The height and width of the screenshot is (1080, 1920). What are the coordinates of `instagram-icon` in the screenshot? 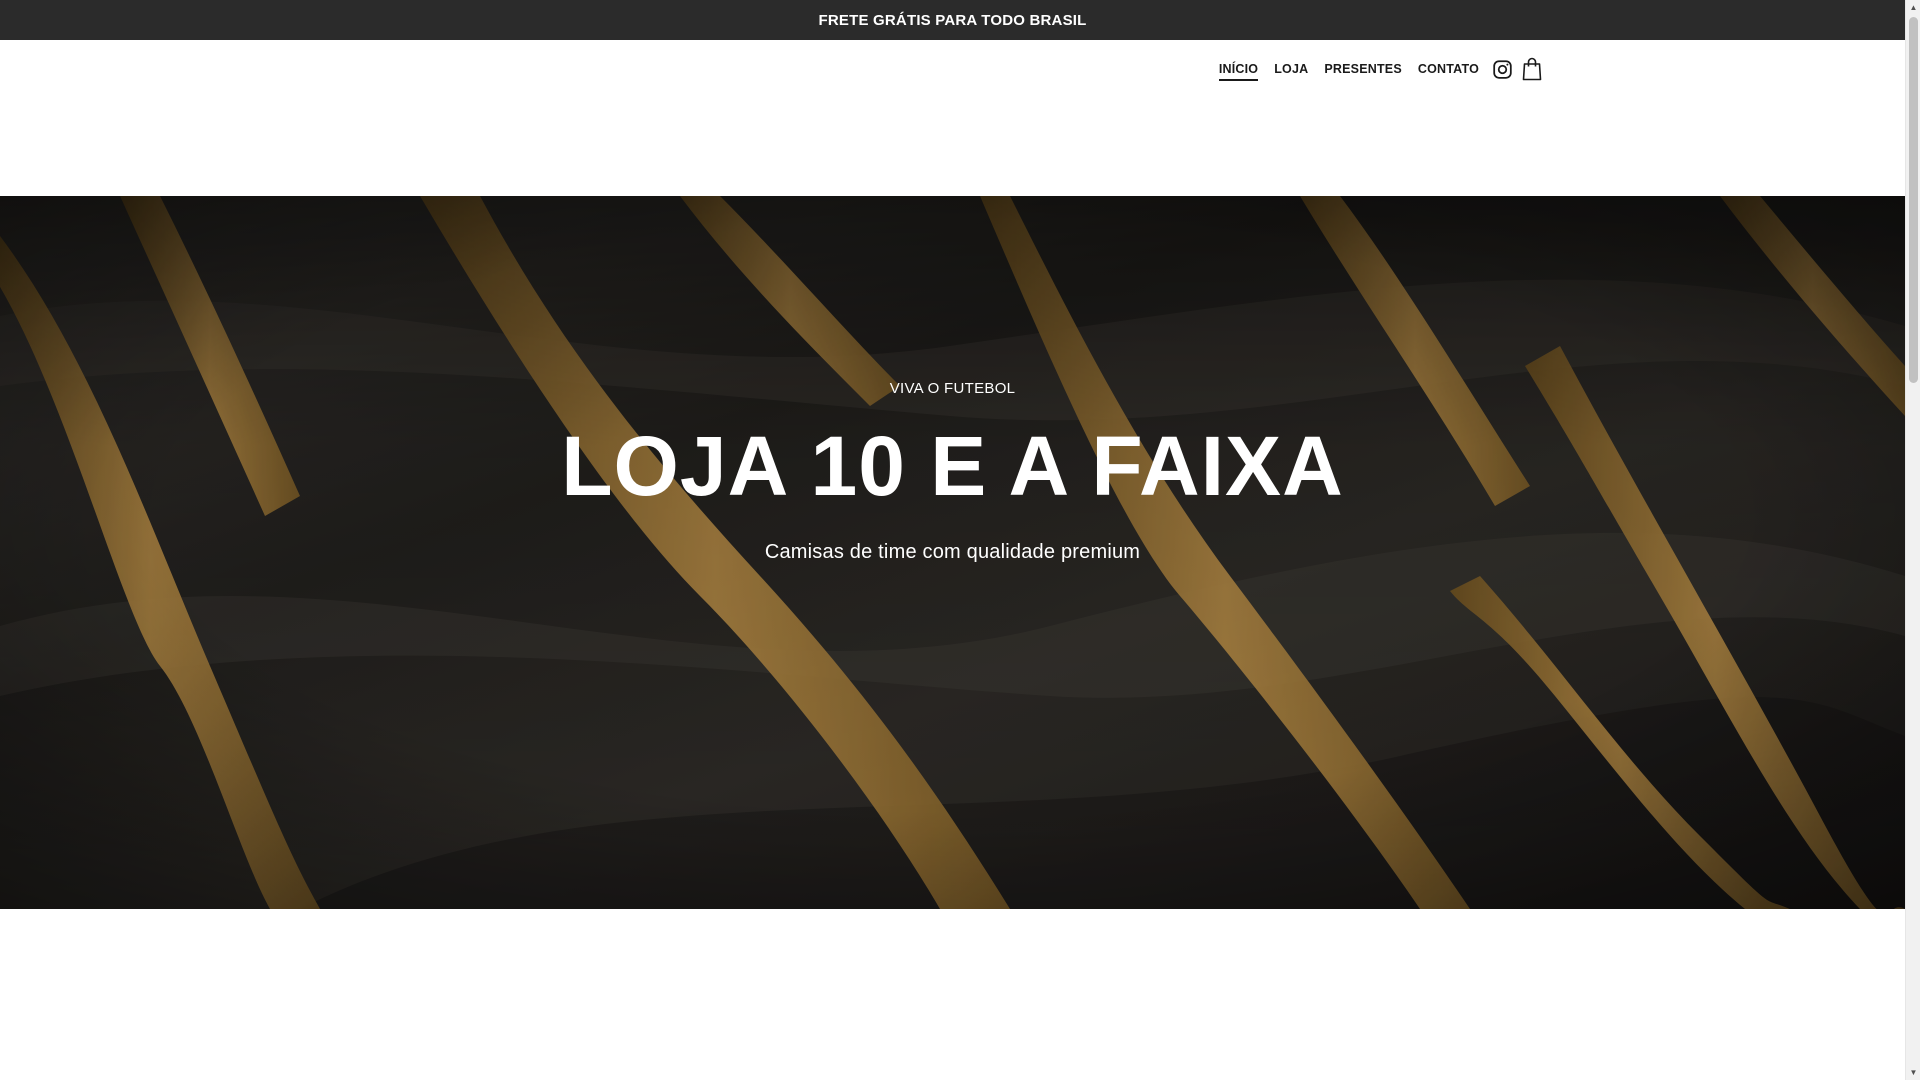 It's located at (1502, 69).